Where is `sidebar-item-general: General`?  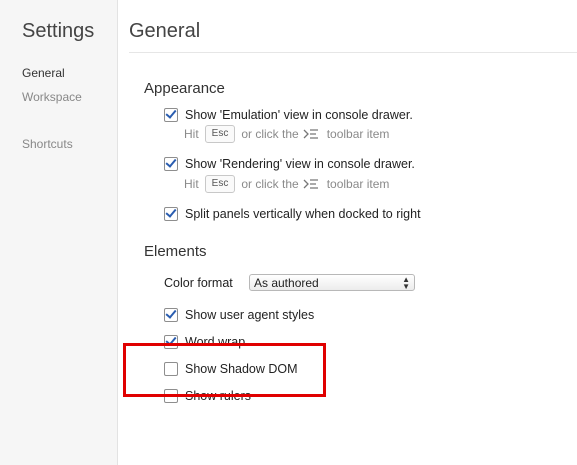
sidebar-item-general: General is located at coordinates (43, 73).